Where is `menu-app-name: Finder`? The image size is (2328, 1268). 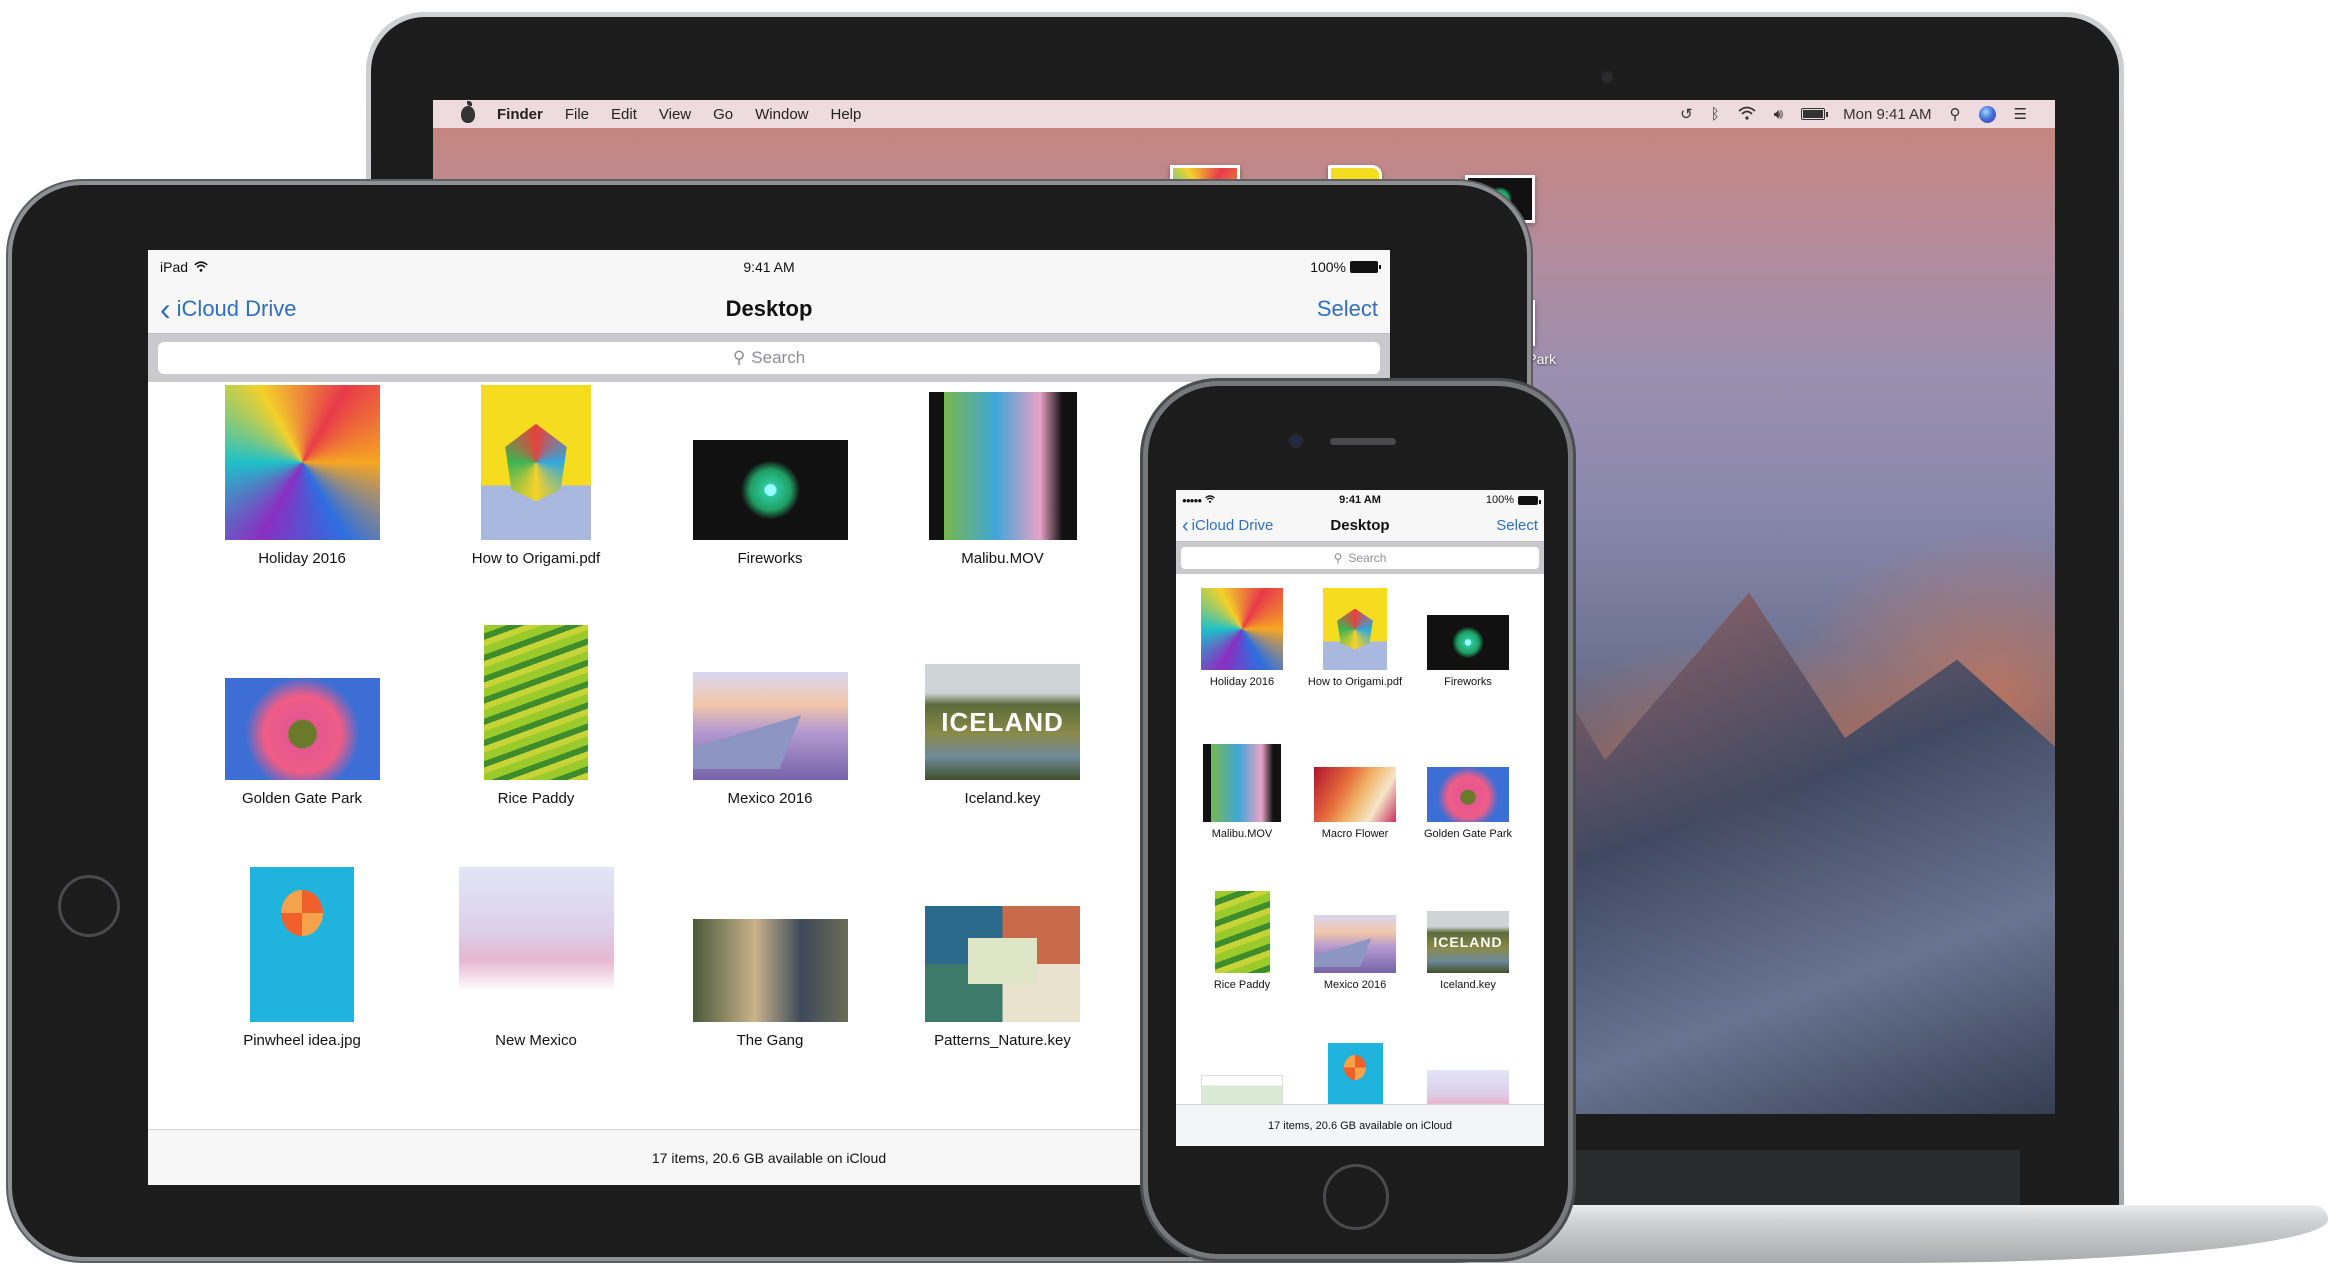 menu-app-name: Finder is located at coordinates (520, 114).